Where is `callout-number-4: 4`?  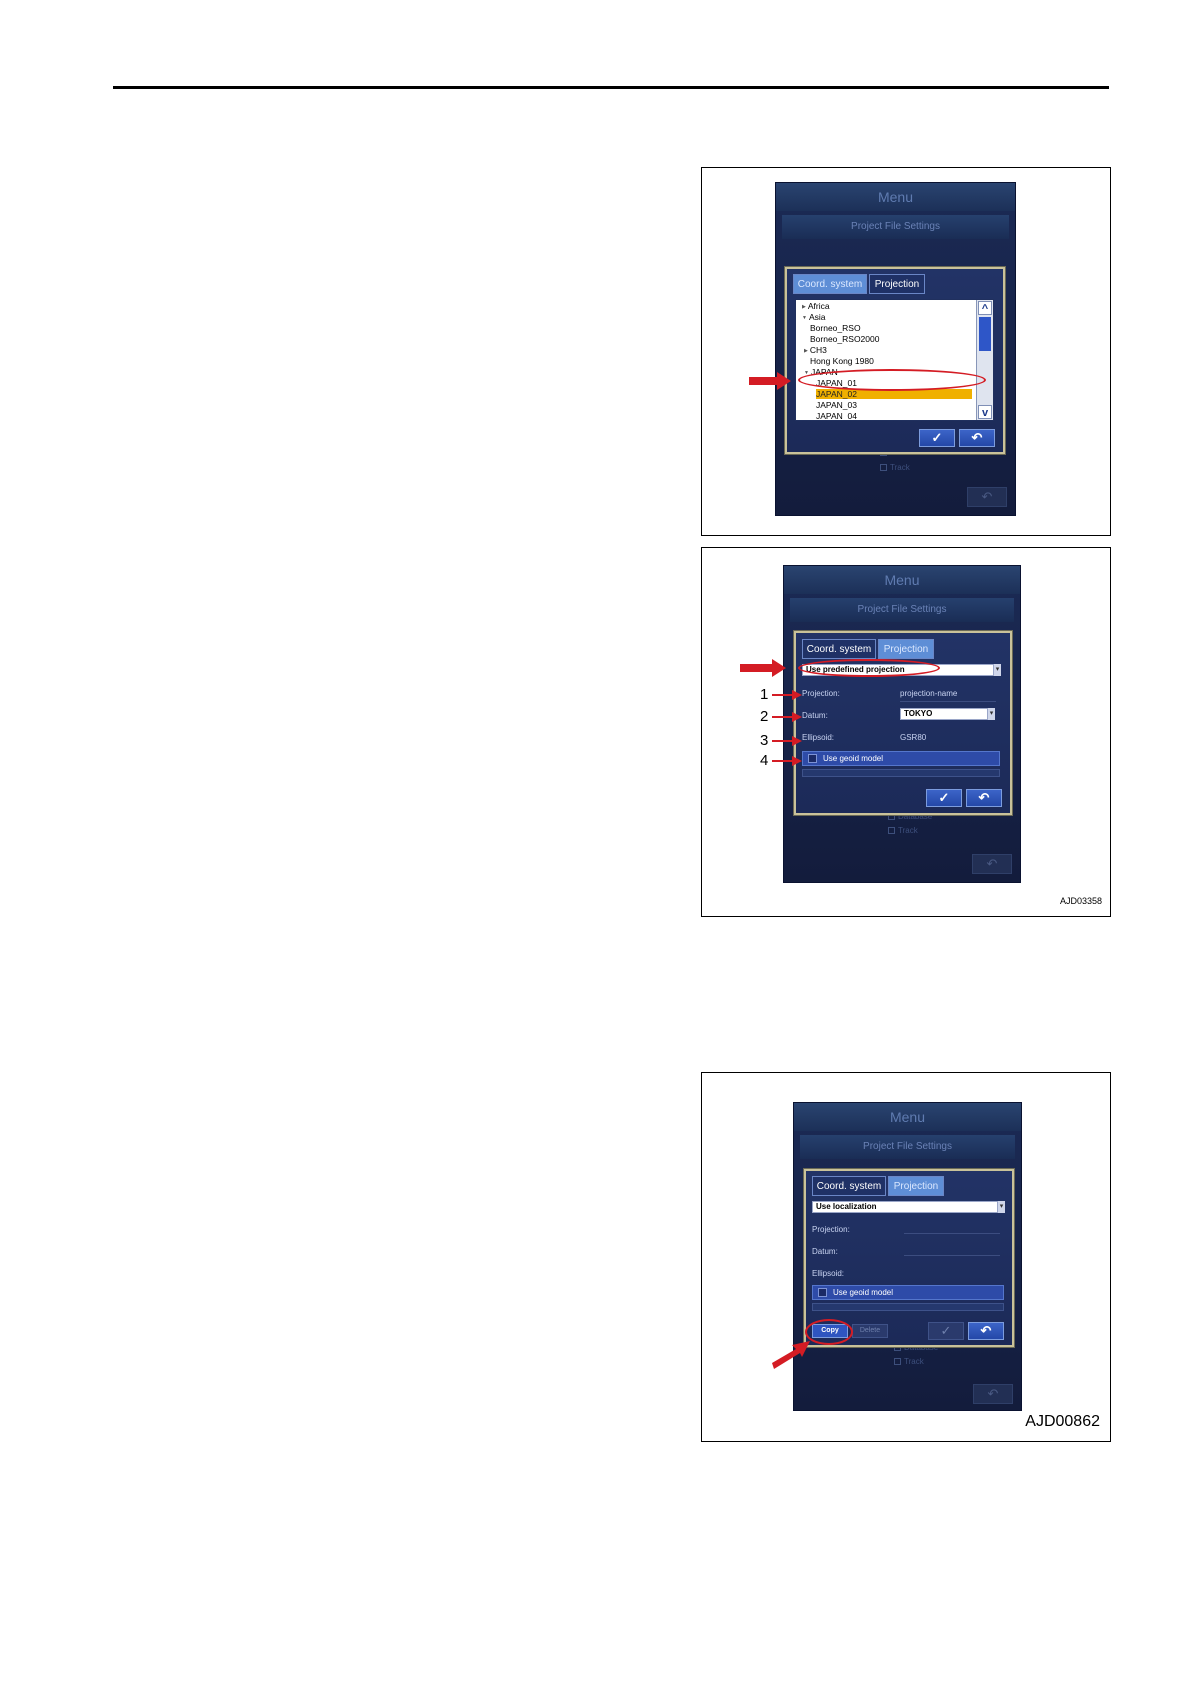 callout-number-4: 4 is located at coordinates (764, 760).